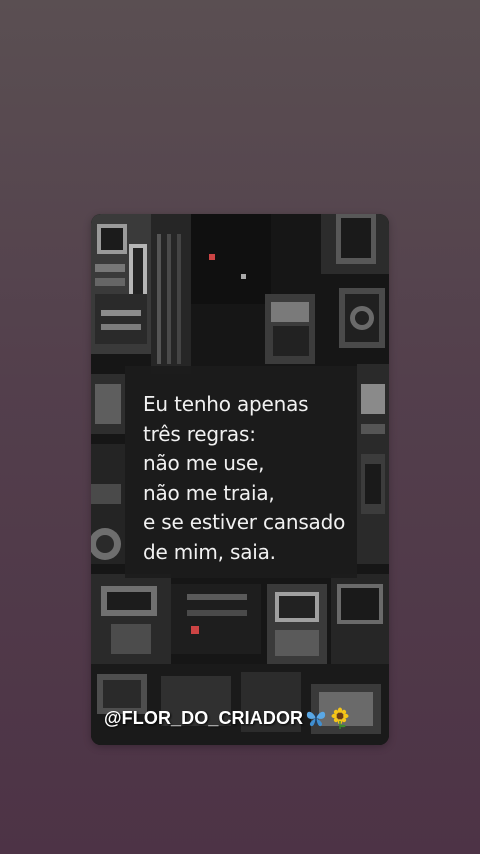 This screenshot has width=480, height=854. What do you see at coordinates (209, 492) in the screenshot?
I see `quote-line: não me traia,` at bounding box center [209, 492].